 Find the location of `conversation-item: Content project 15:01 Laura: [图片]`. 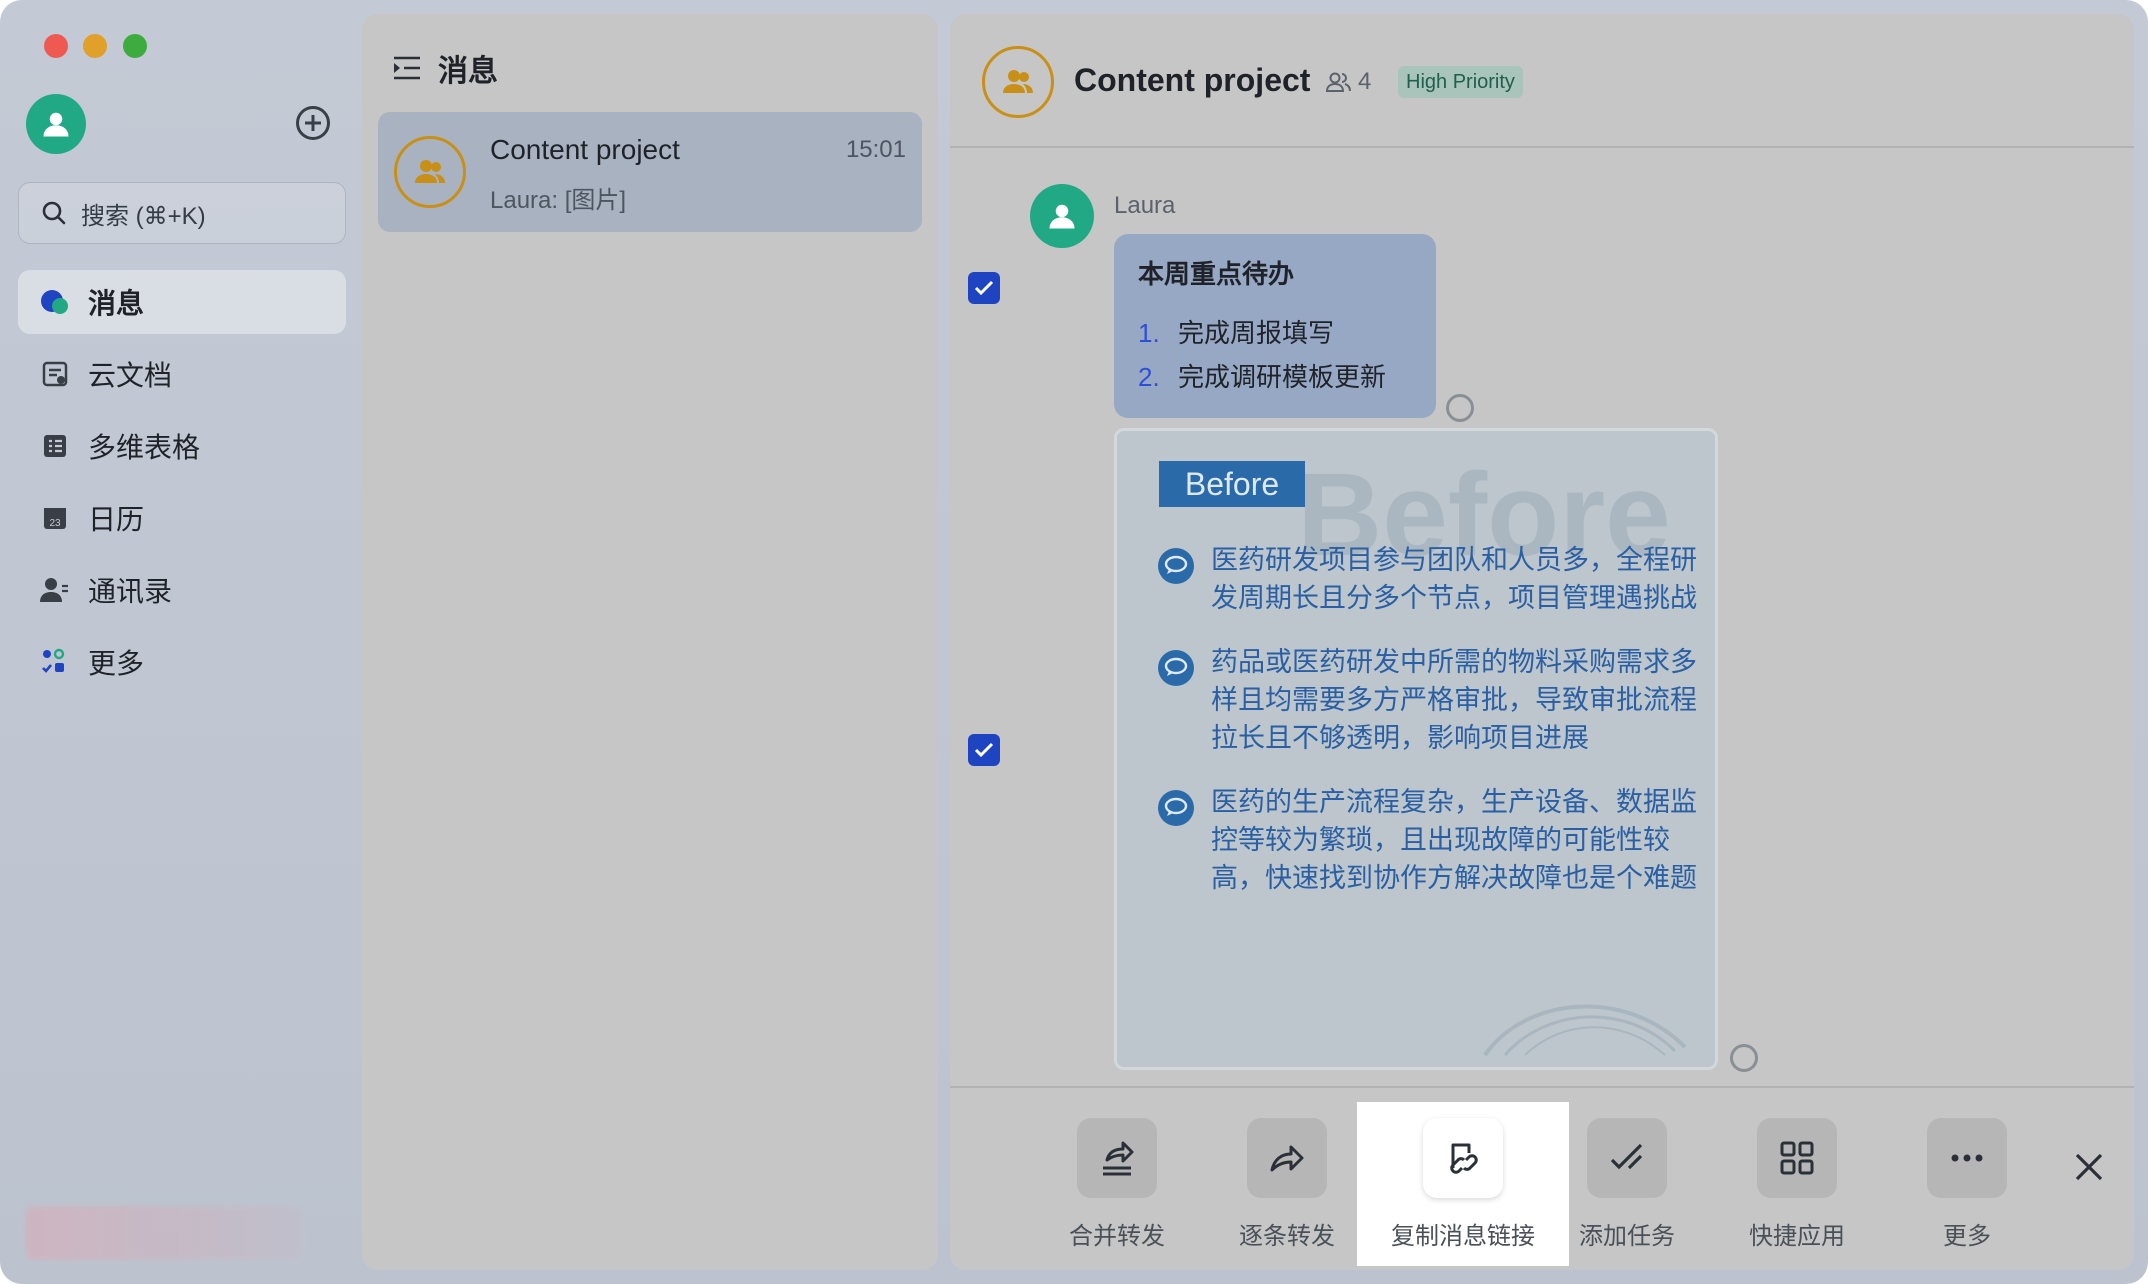

conversation-item: Content project 15:01 Laura: [图片] is located at coordinates (650, 172).